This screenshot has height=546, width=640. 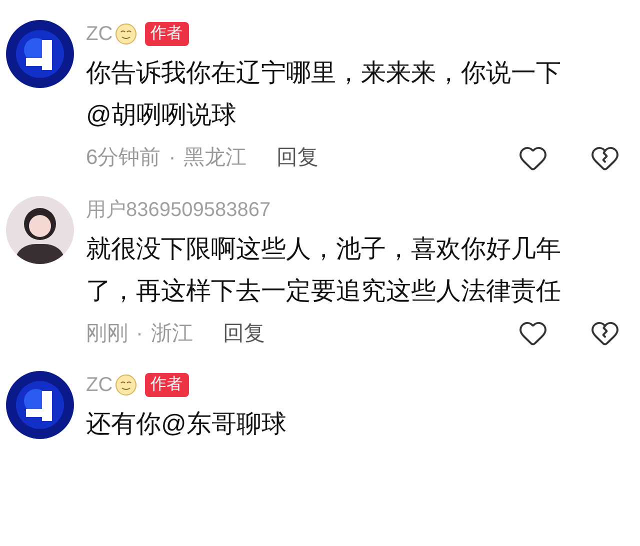 I want to click on comment-location: 浙江, so click(x=172, y=333).